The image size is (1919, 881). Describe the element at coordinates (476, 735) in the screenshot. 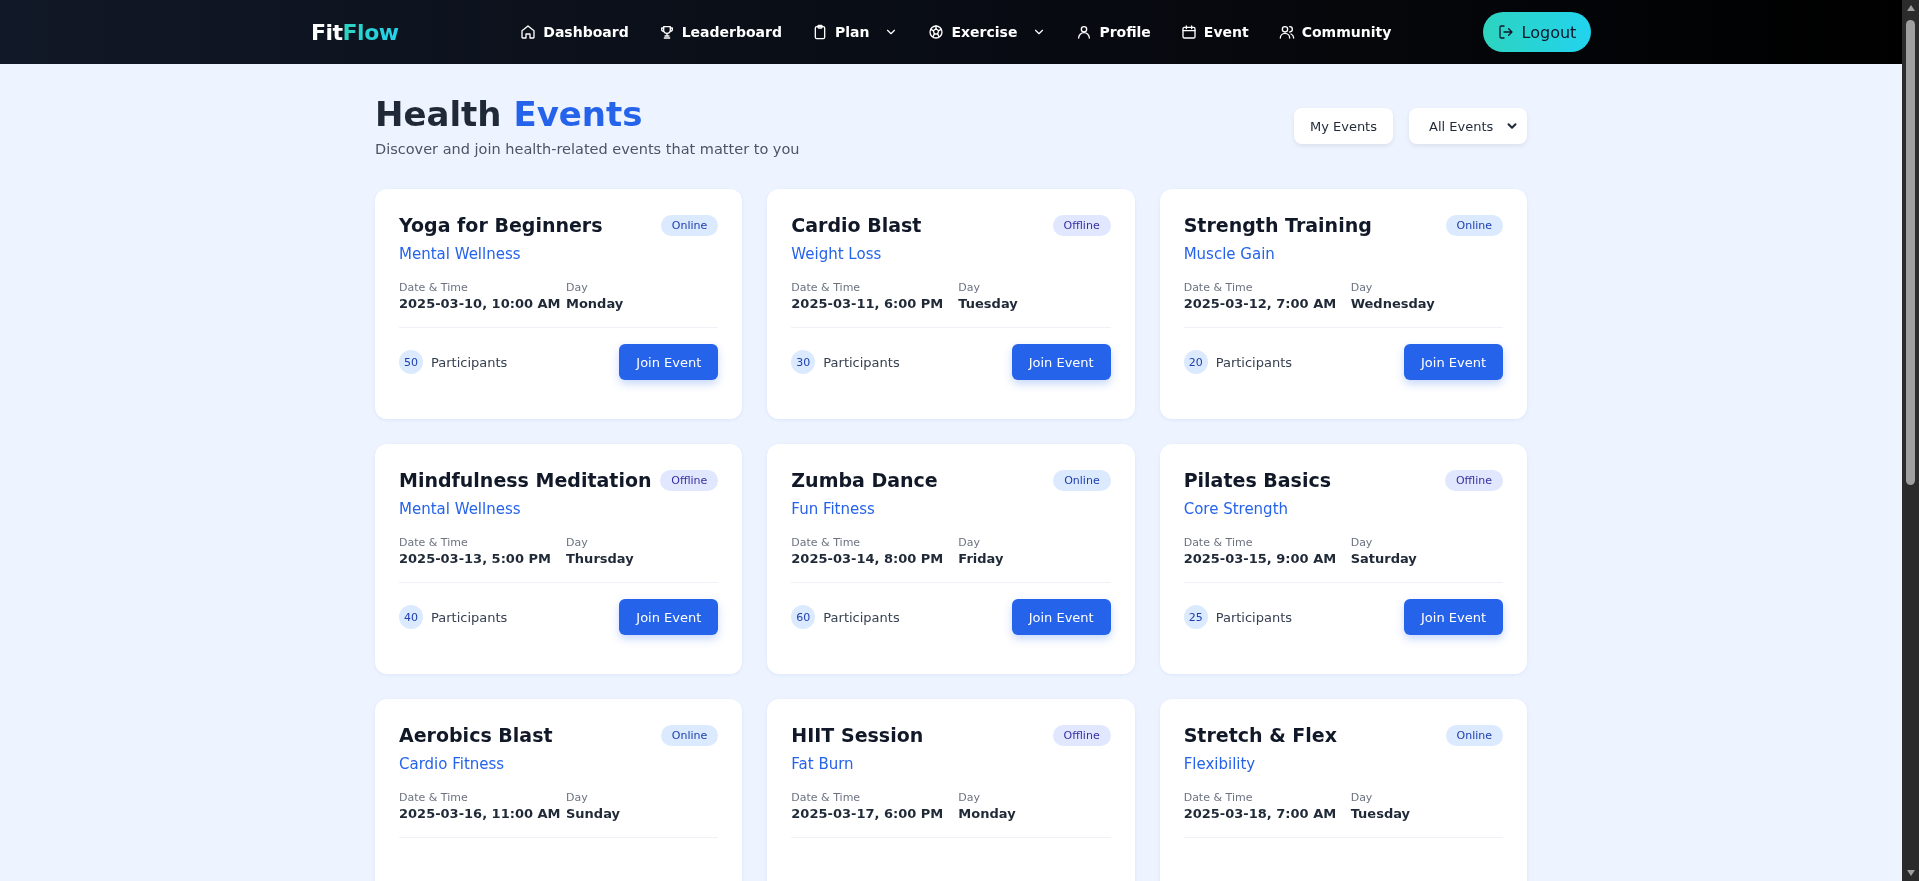

I see `event-title: Aerobics Blast` at that location.